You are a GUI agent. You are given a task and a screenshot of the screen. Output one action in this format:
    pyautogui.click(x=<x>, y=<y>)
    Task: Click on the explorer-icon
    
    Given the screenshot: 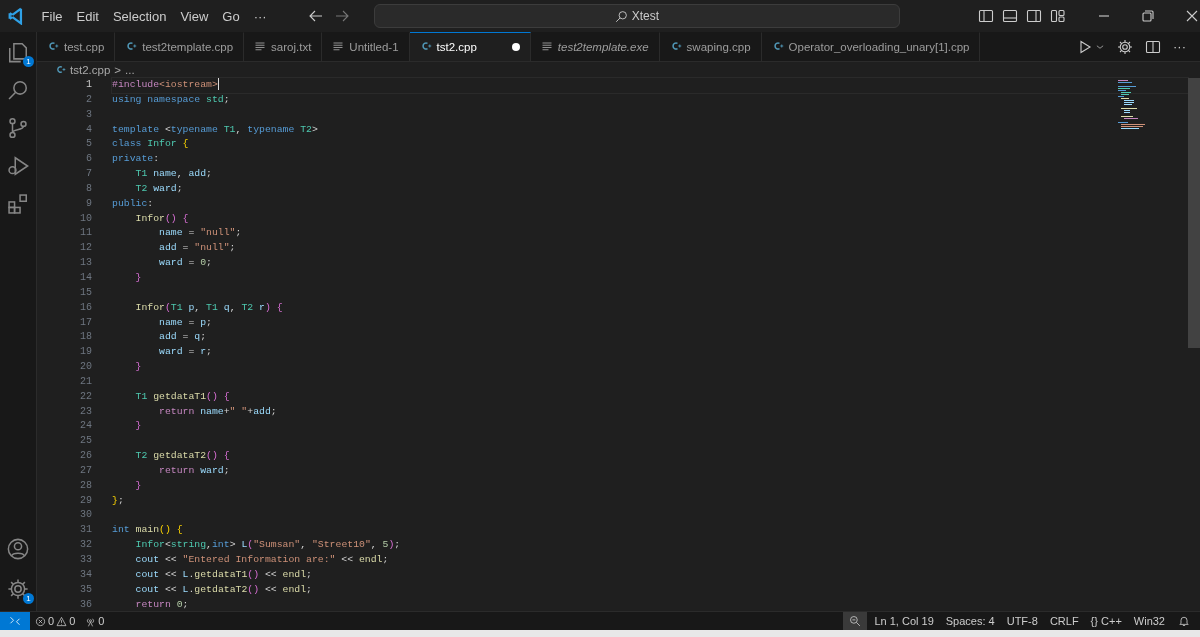 What is the action you would take?
    pyautogui.click(x=18, y=52)
    